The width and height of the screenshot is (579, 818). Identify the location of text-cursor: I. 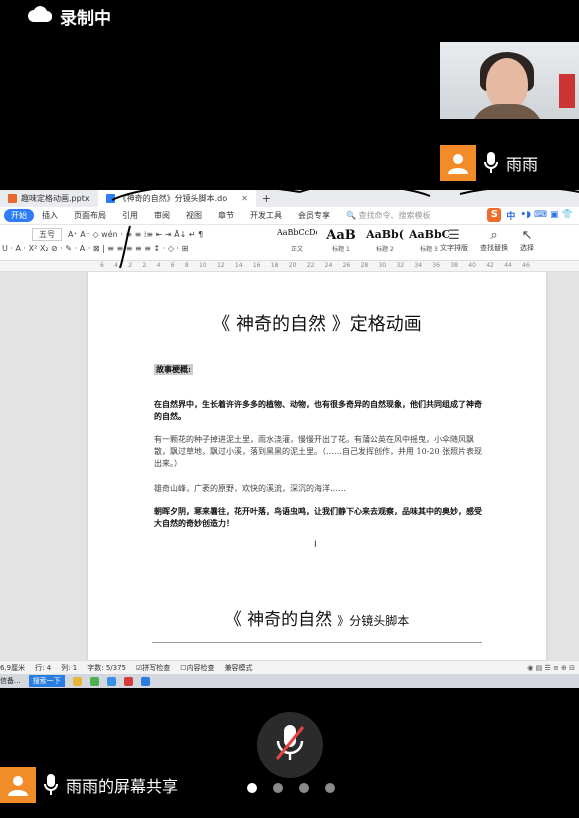
(315, 545).